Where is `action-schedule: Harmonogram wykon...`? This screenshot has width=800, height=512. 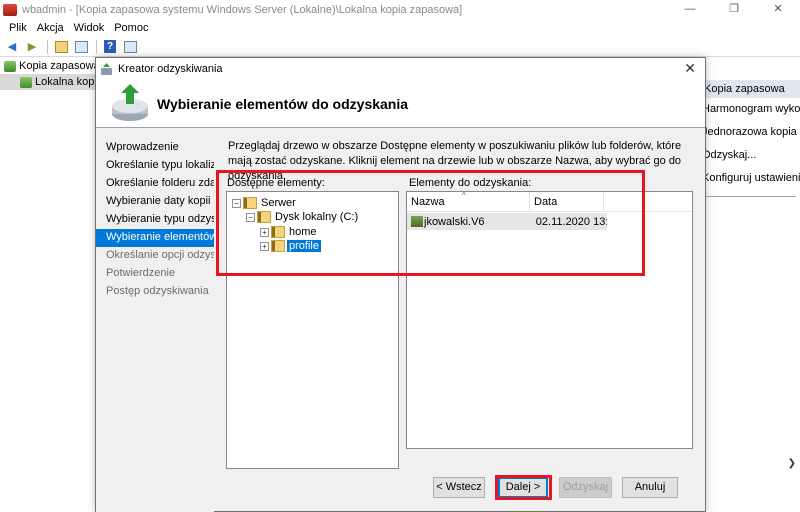 action-schedule: Harmonogram wykon... is located at coordinates (750, 109).